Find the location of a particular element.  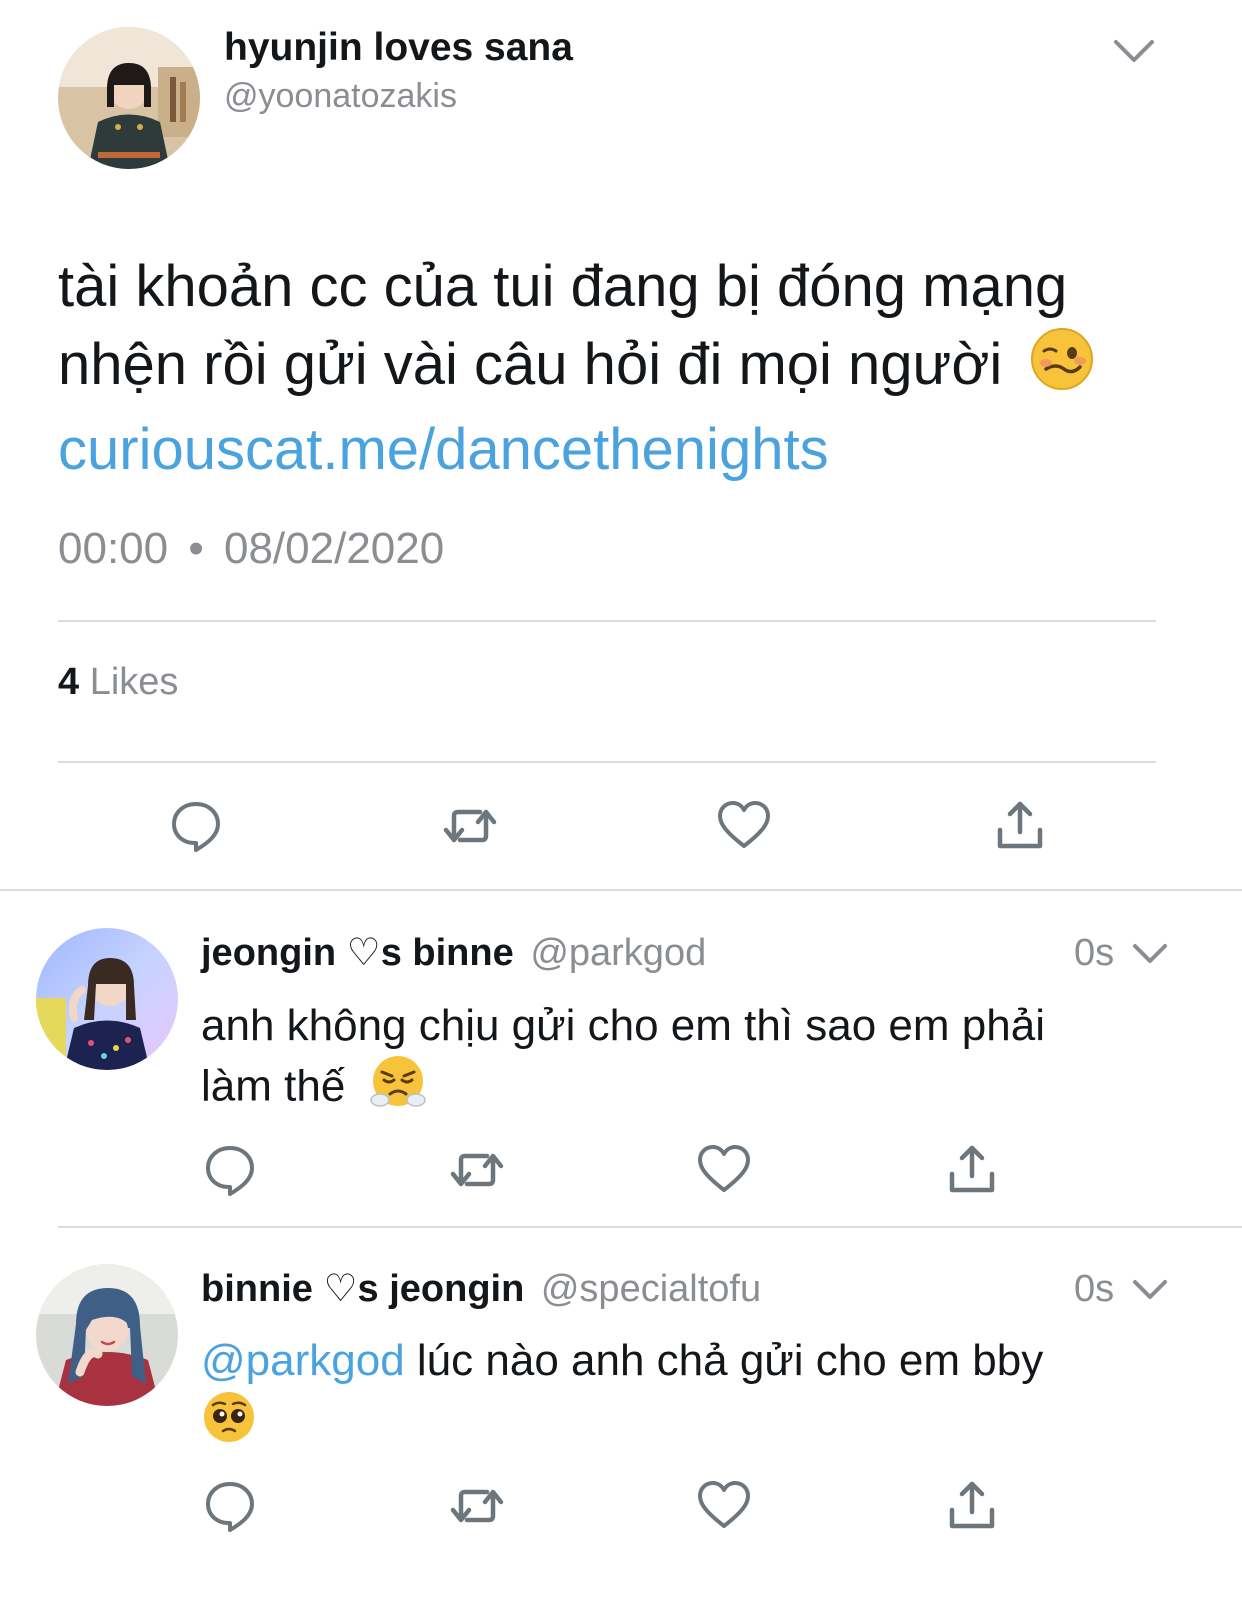

reply-2-header: binnie ♡s jeongin @specialtofu is located at coordinates (481, 1289).